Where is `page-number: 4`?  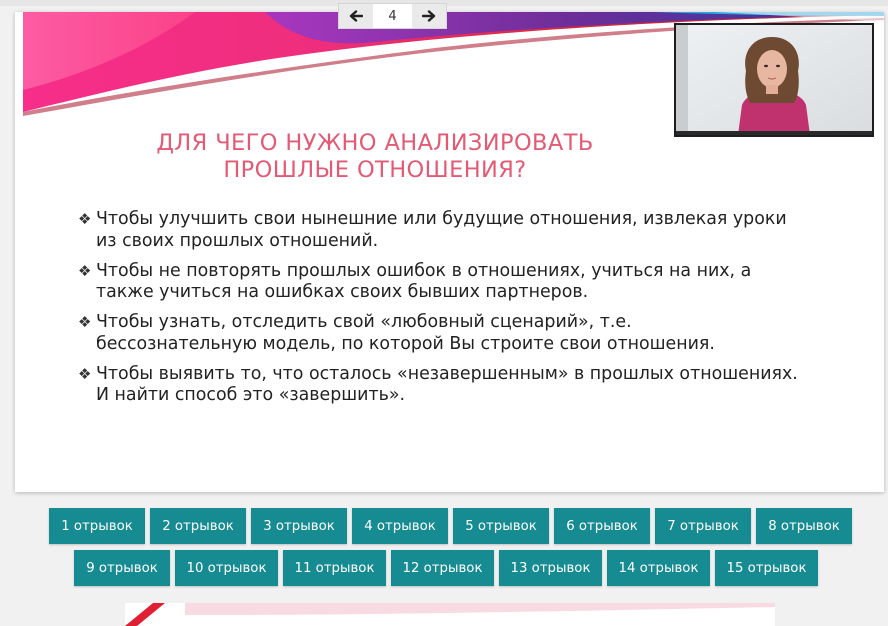 page-number: 4 is located at coordinates (392, 16).